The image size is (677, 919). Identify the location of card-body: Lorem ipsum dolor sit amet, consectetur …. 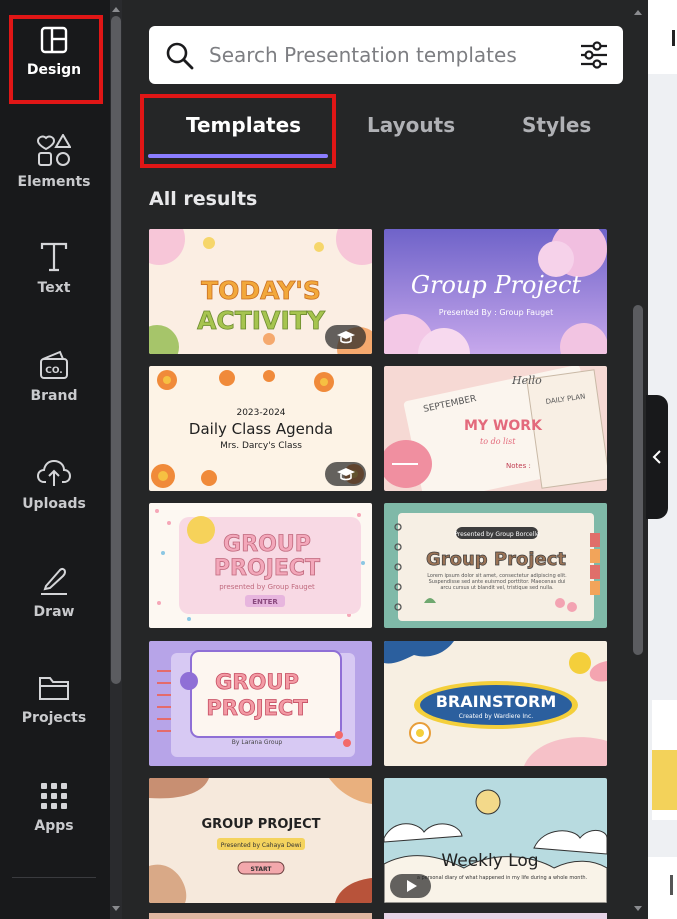
(497, 582).